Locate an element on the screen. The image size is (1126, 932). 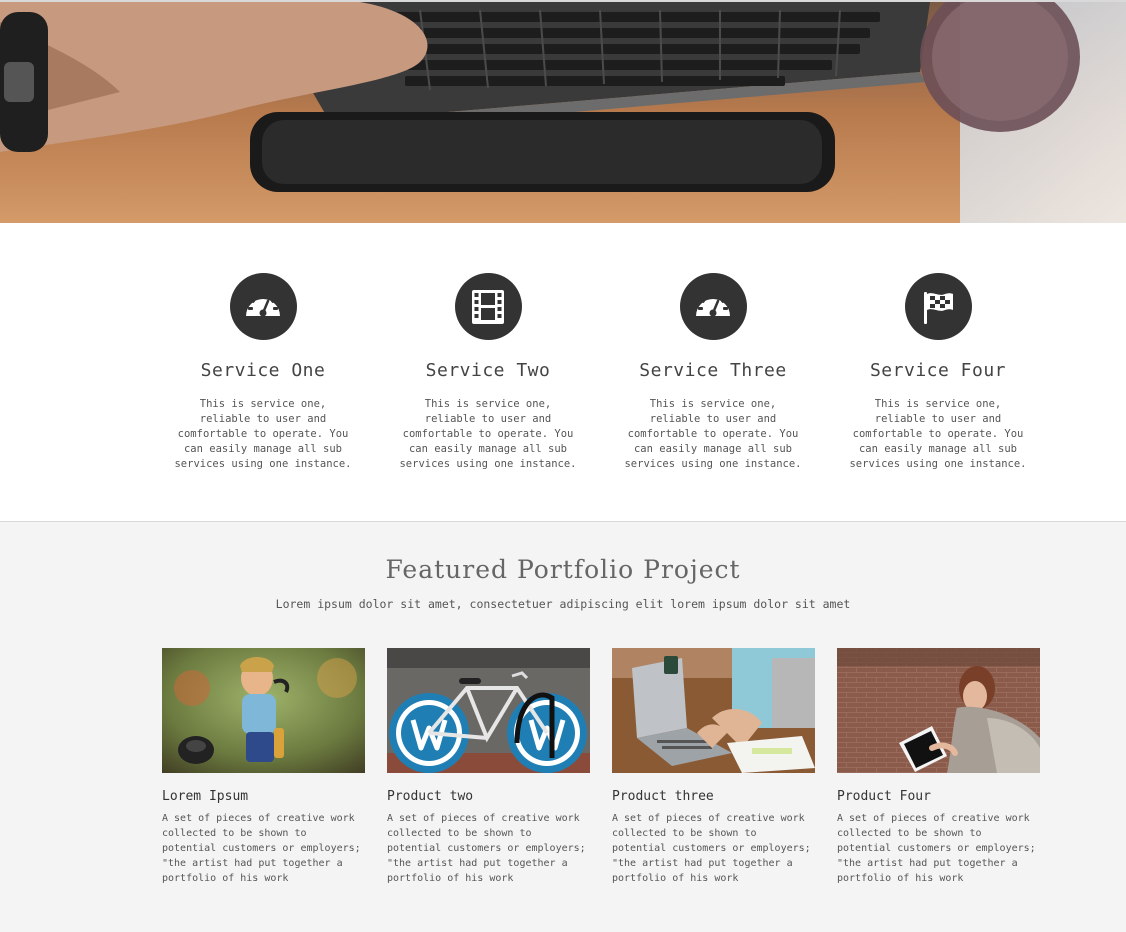
portfolio-card-title: Product three is located at coordinates (713, 796).